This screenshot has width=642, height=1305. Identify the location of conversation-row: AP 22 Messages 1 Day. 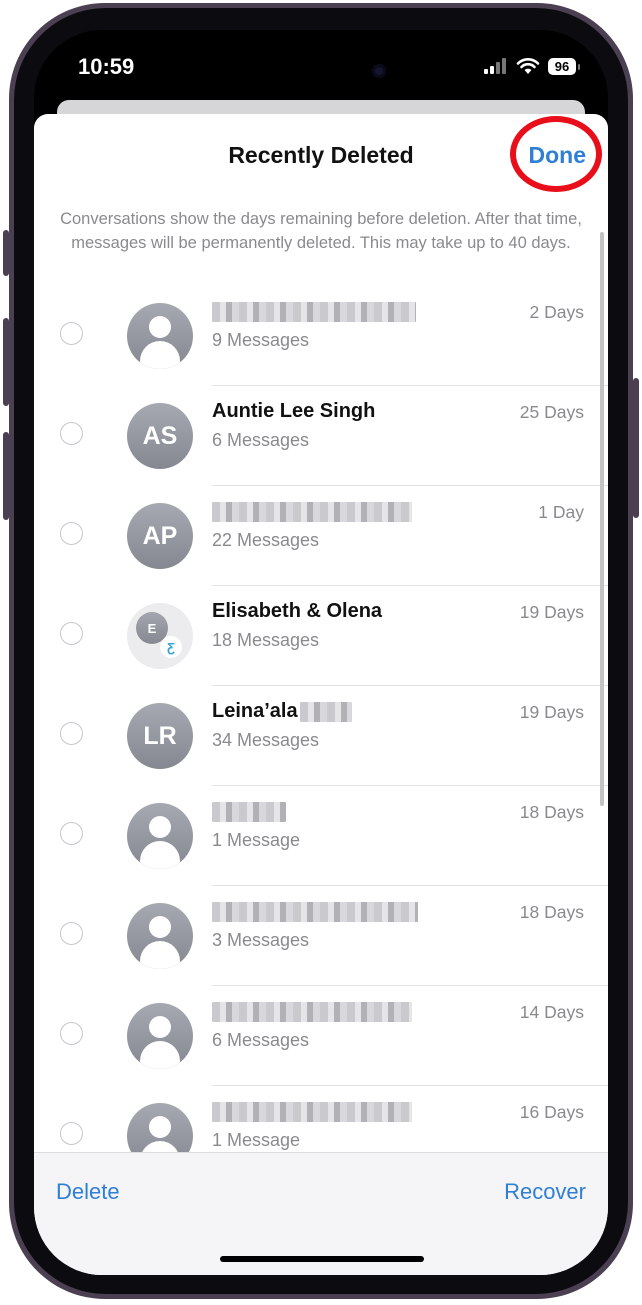
(321, 536).